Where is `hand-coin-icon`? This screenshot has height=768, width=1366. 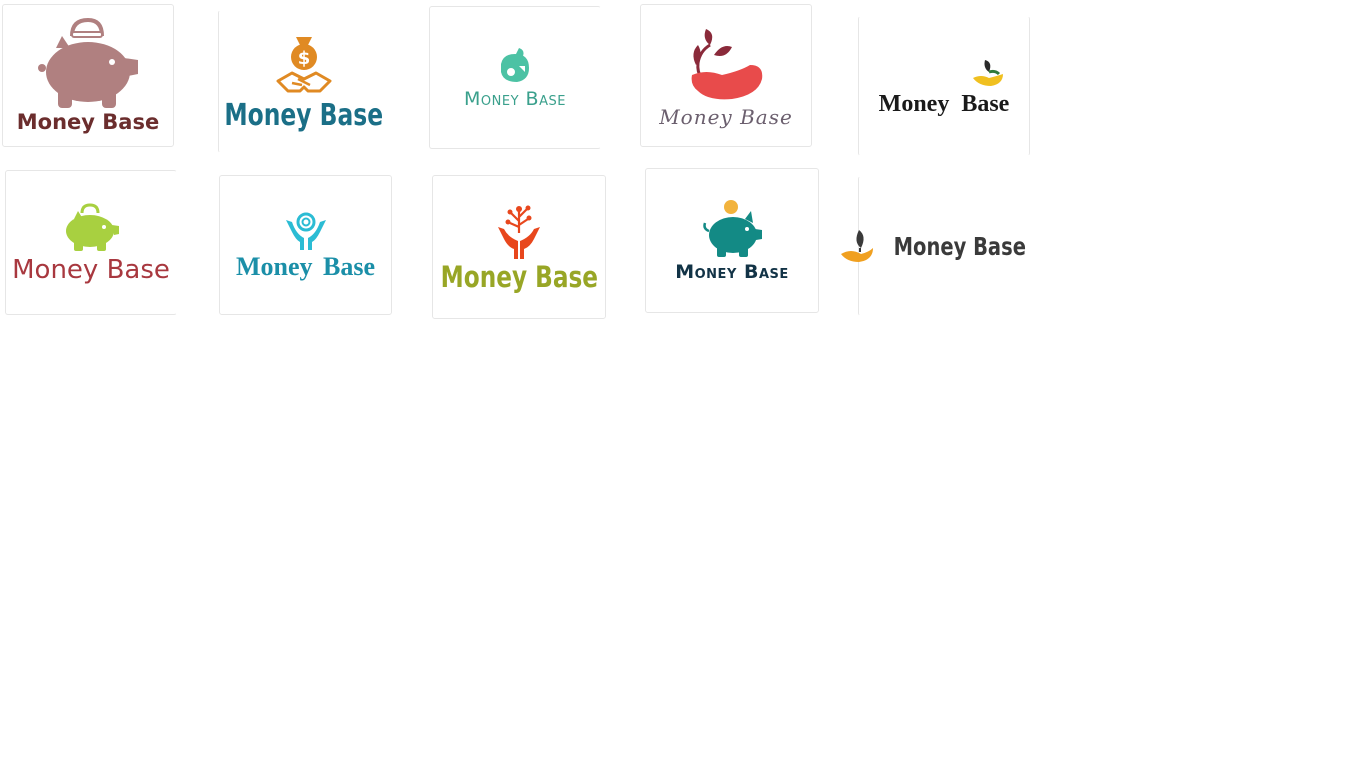 hand-coin-icon is located at coordinates (515, 65).